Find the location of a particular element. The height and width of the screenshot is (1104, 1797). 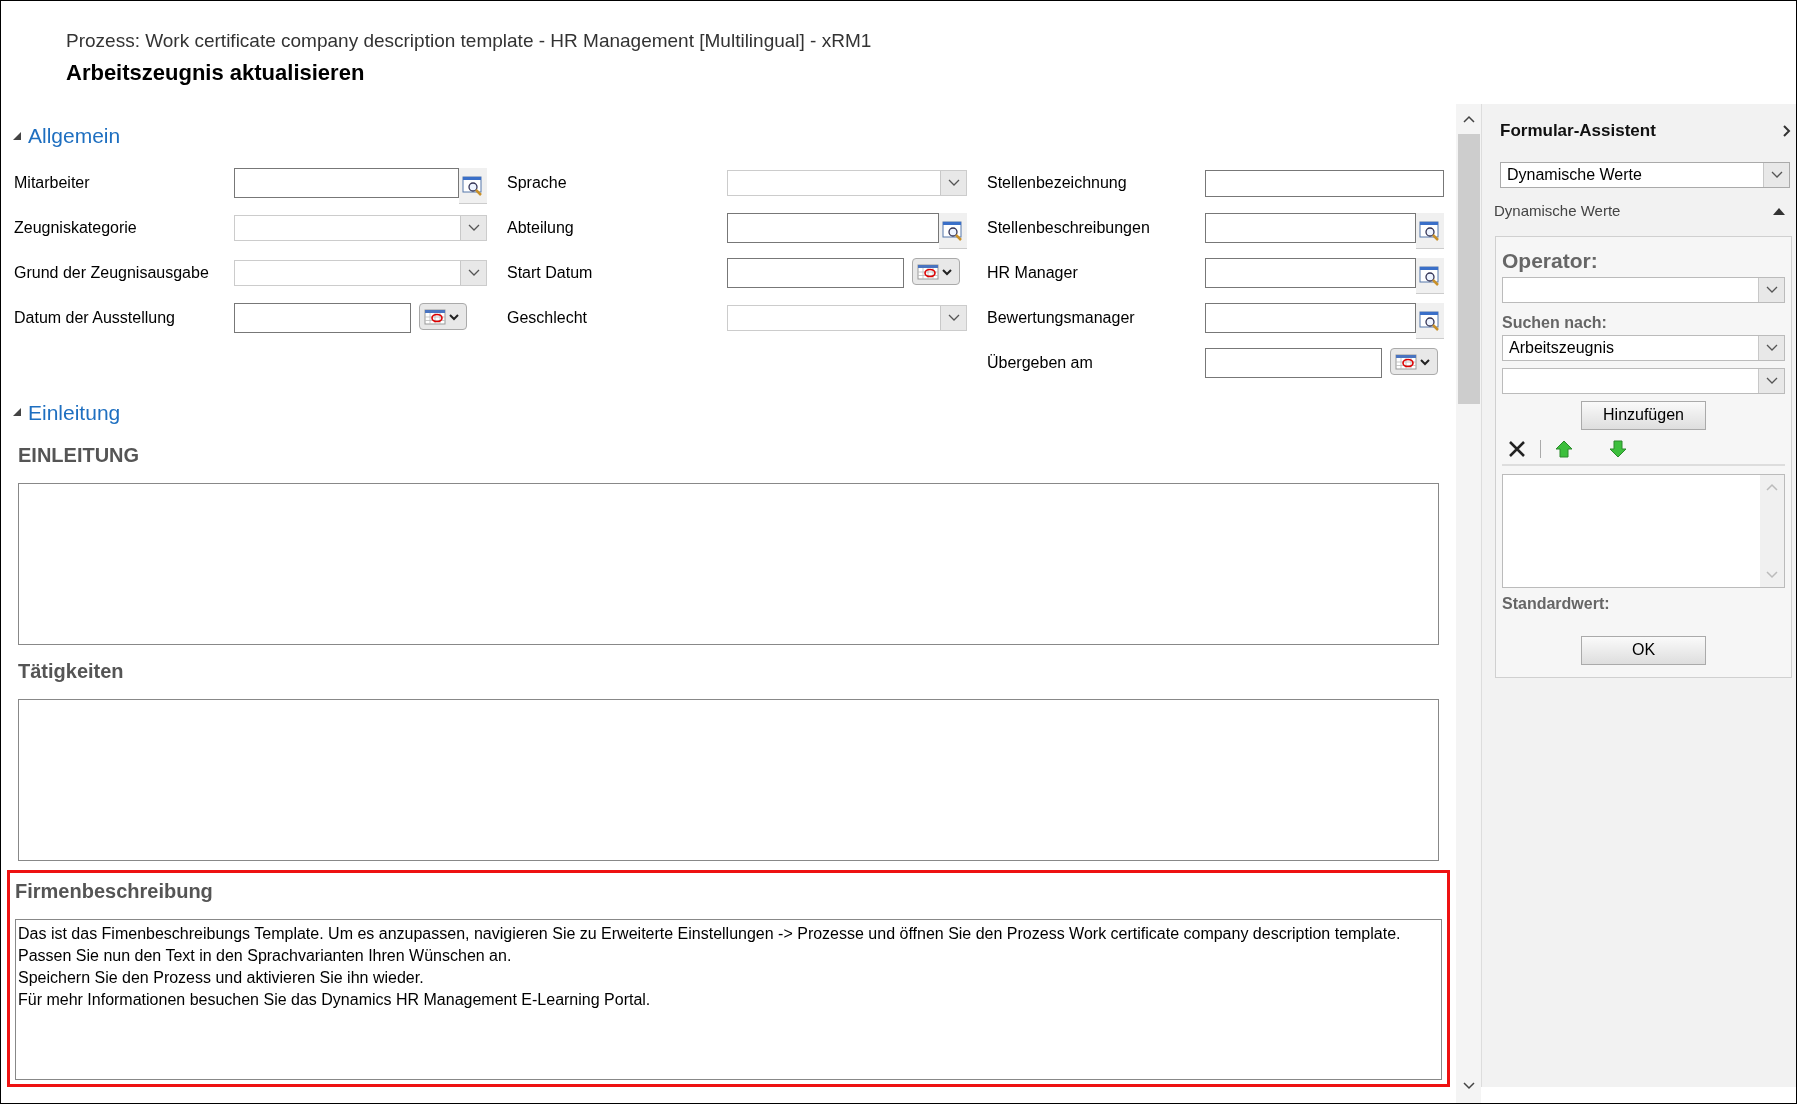

field-label: Grund der Zeugnisausgabe is located at coordinates (112, 273).